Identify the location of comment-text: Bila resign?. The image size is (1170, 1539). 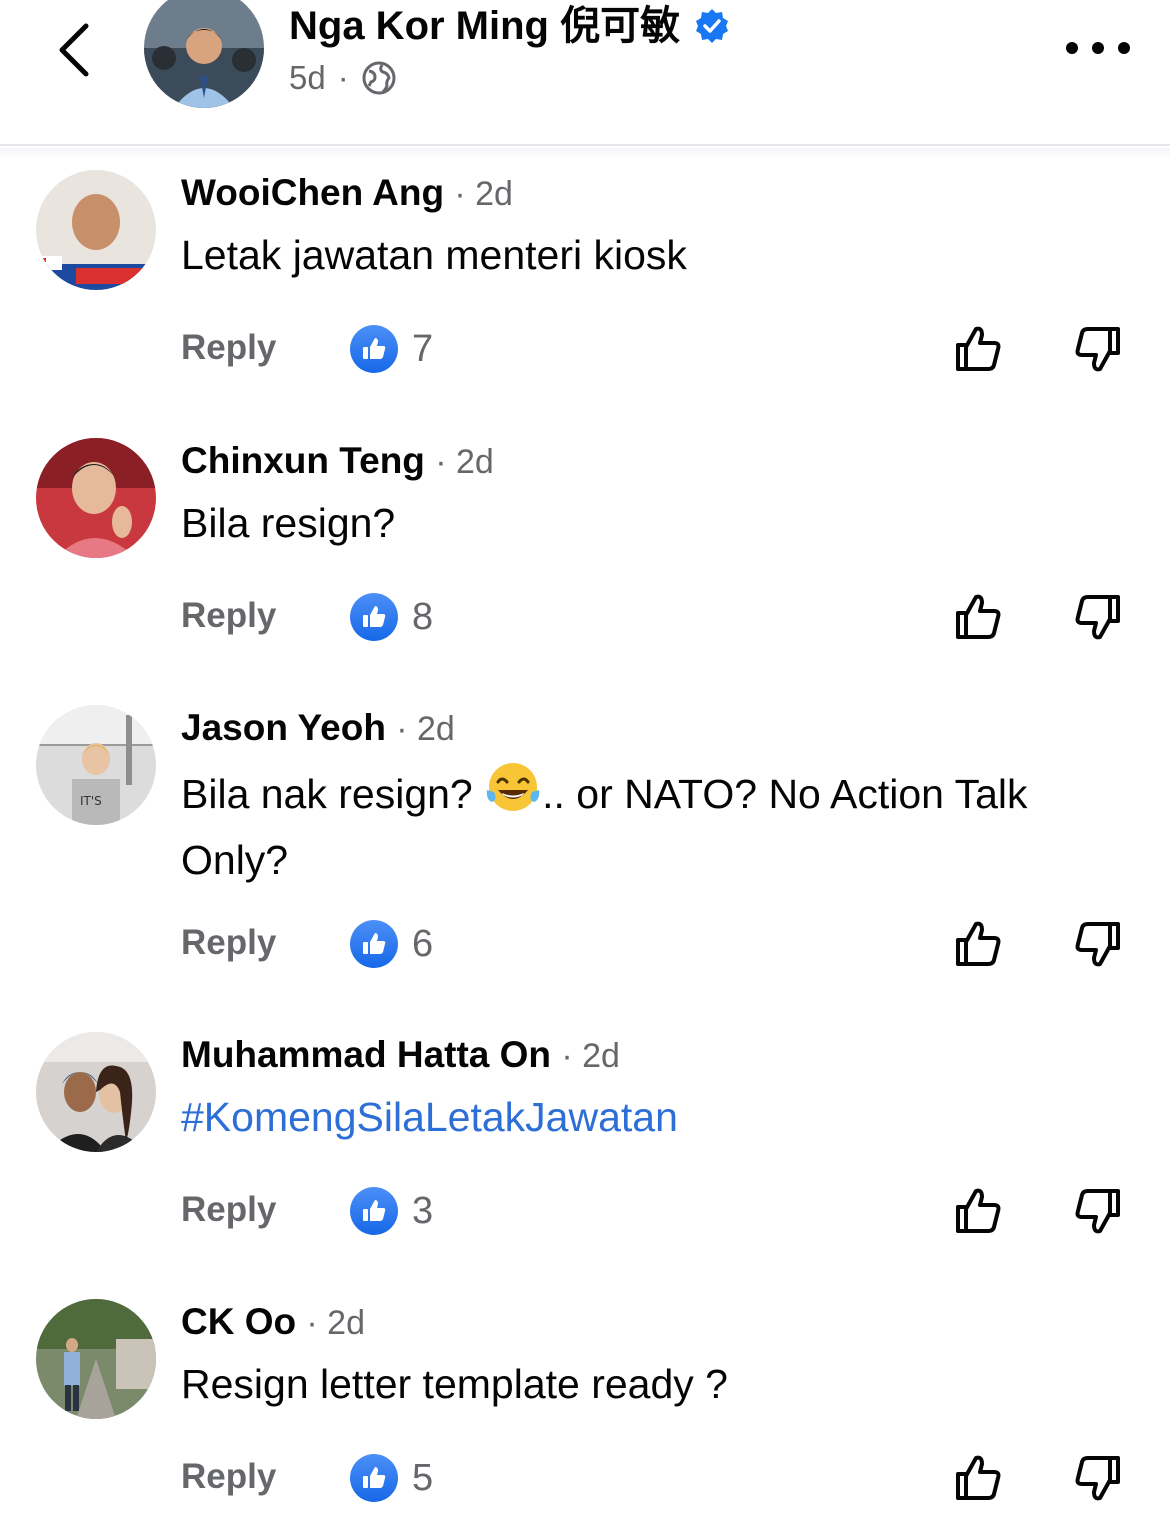
(288, 523).